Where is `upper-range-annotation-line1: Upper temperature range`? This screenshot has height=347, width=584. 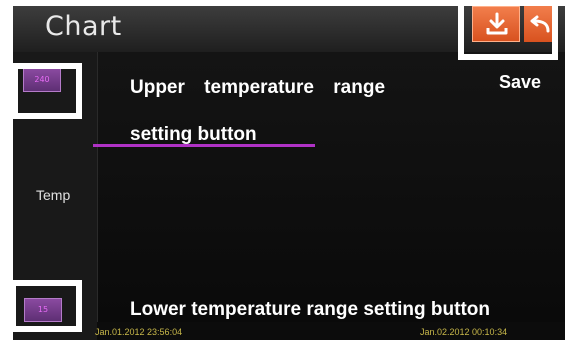
upper-range-annotation-line1: Upper temperature range is located at coordinates (258, 87).